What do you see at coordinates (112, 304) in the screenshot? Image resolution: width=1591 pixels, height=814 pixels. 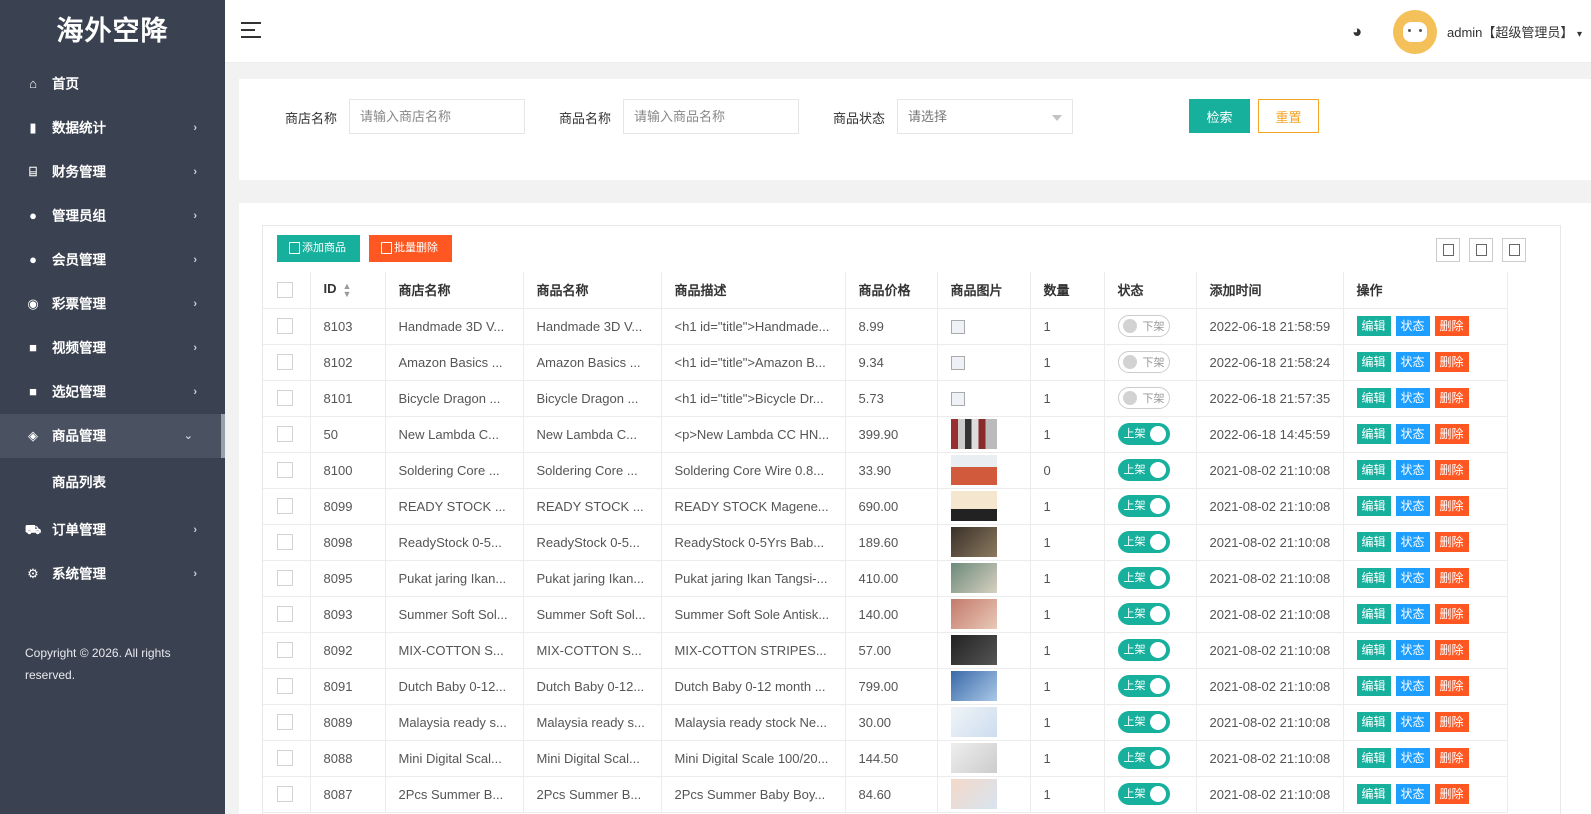 I see `sidebar-item-5: ◉ 彩票管理 ›` at bounding box center [112, 304].